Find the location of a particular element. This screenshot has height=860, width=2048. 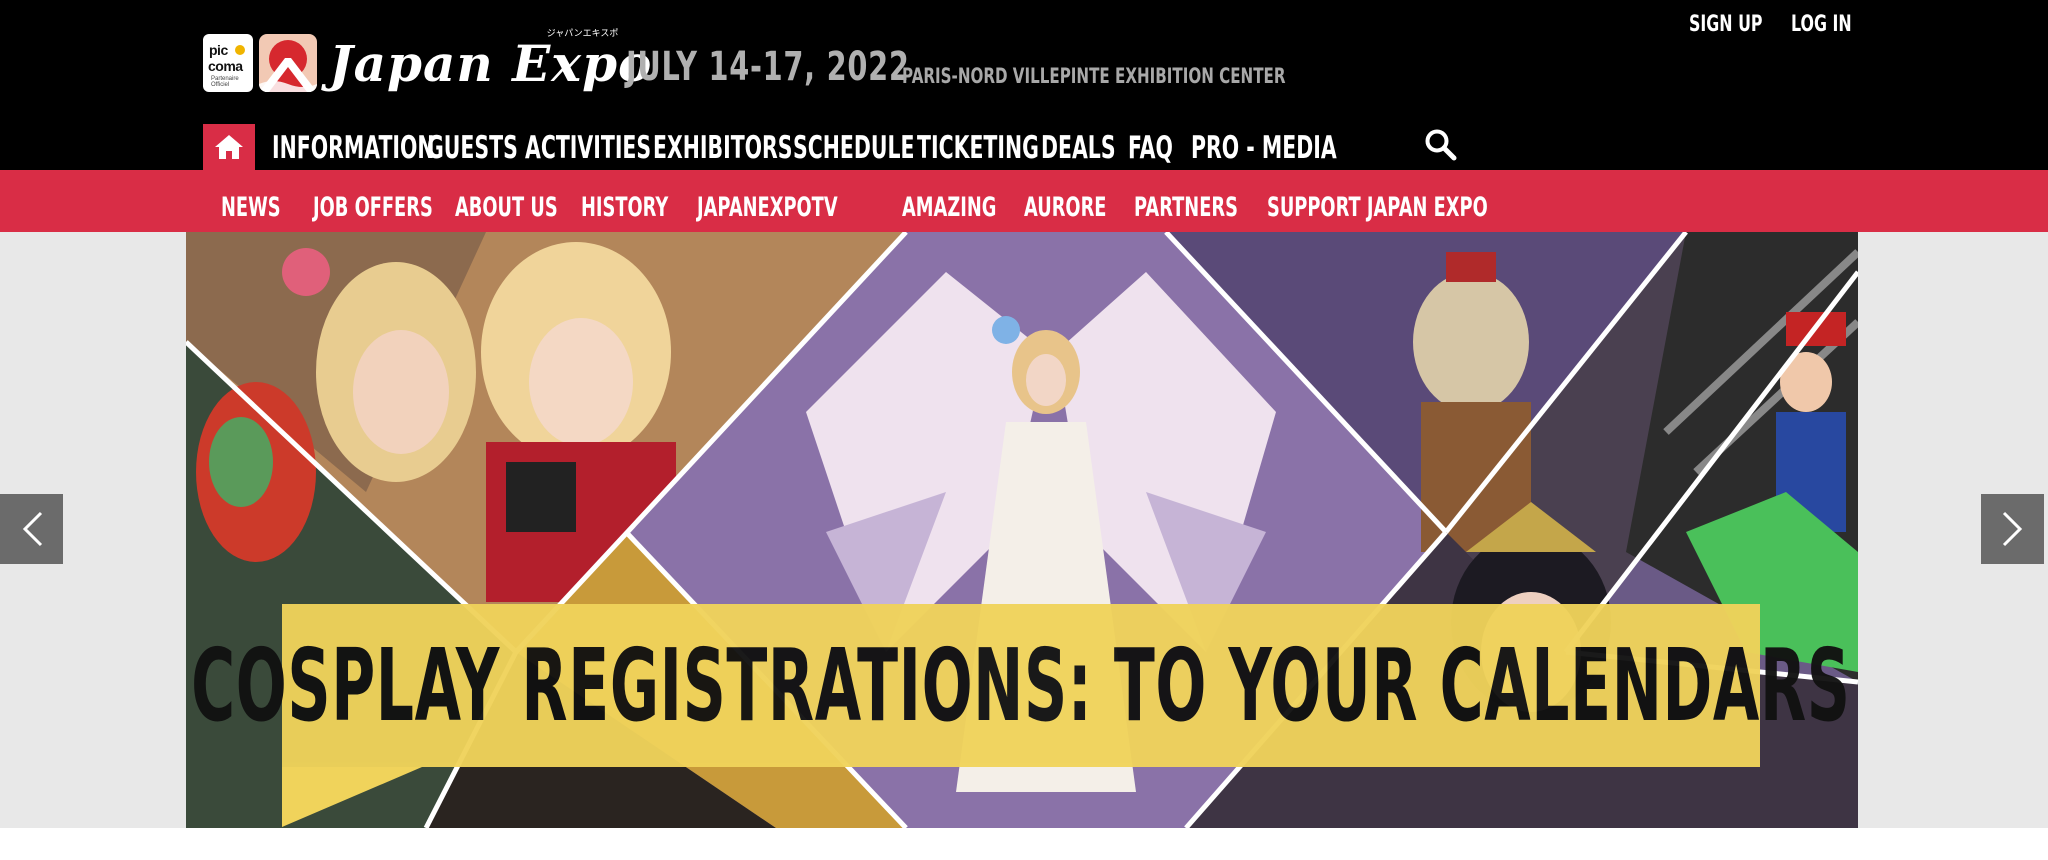

home-icon is located at coordinates (229, 147).